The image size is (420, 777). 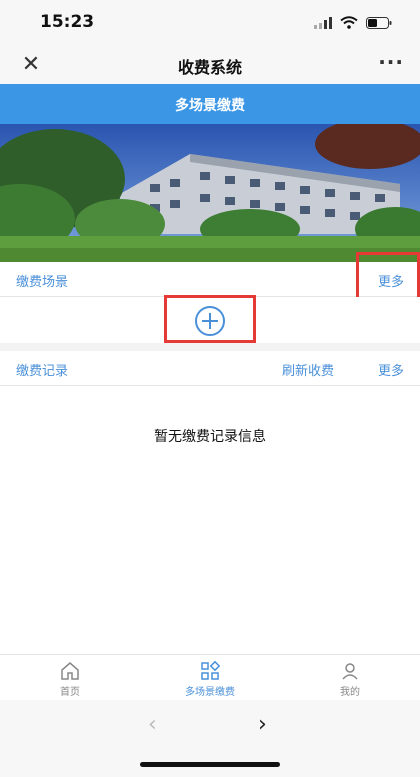 I want to click on status-bar: 15:23, so click(x=210, y=23).